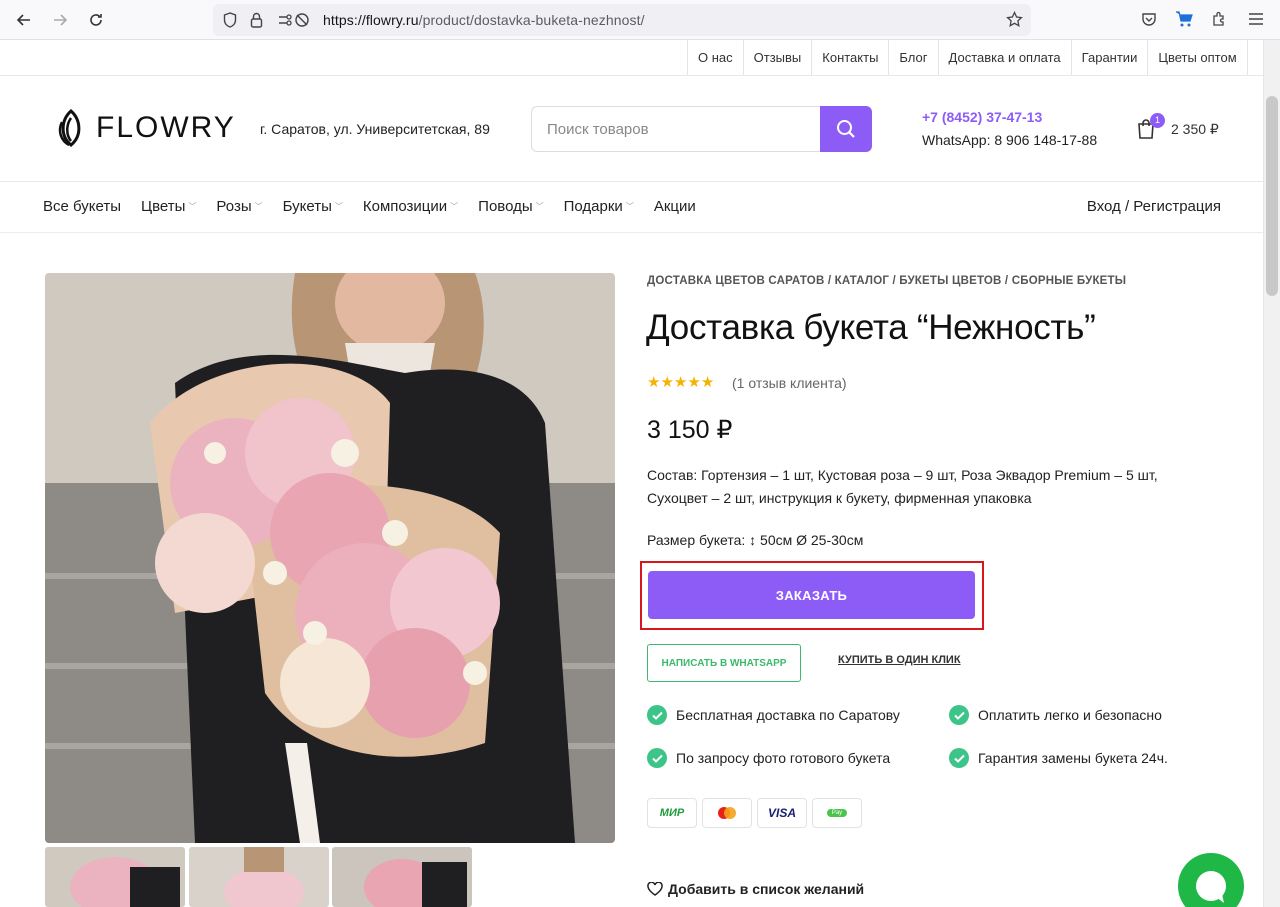 This screenshot has width=1280, height=907. What do you see at coordinates (239, 206) in the screenshot?
I see `nav-roses: Розы ﹀` at bounding box center [239, 206].